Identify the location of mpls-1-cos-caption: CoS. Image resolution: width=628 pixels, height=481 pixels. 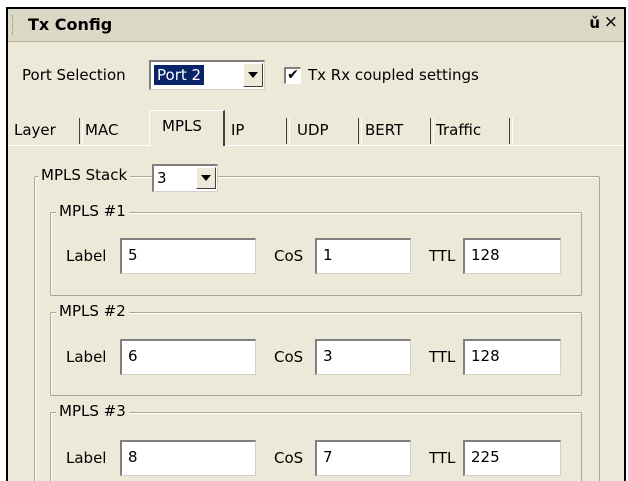
(289, 256).